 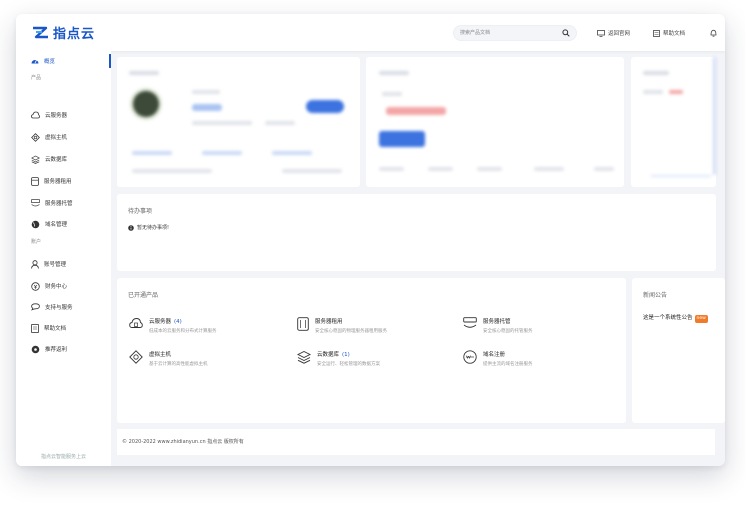 I want to click on todo-empty-text: 暂无待办事项!, so click(x=153, y=228).